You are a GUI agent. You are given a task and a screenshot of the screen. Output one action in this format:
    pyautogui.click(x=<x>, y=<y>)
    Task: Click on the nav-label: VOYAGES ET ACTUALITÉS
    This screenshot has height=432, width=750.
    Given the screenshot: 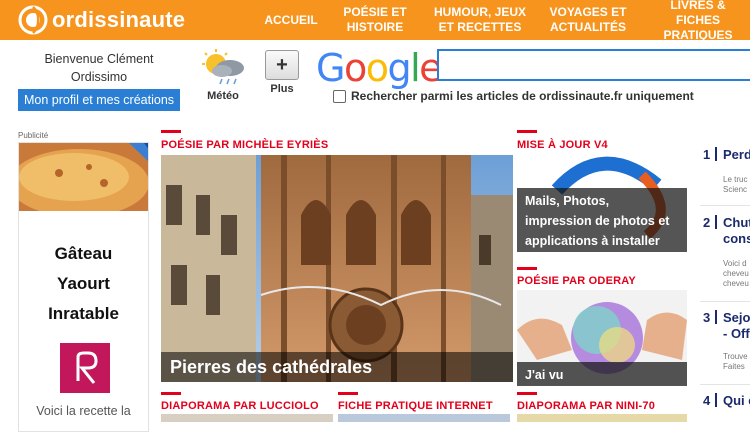 What is the action you would take?
    pyautogui.click(x=588, y=19)
    